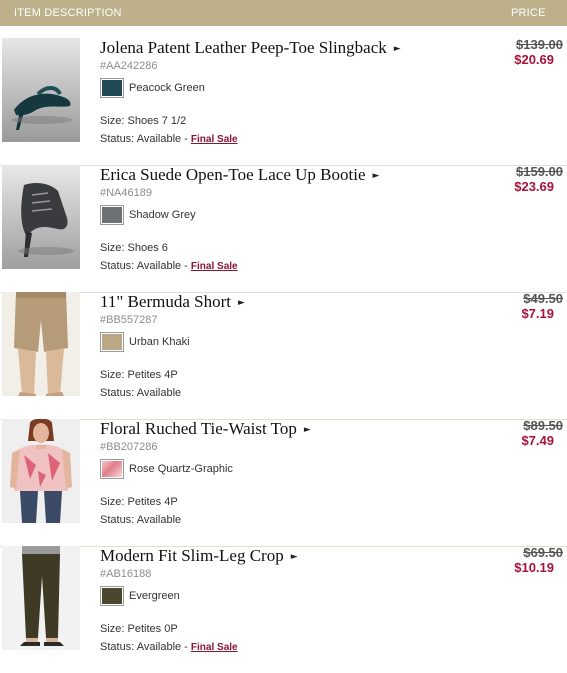 The width and height of the screenshot is (567, 673). I want to click on product-sku: #AB16188, so click(126, 574).